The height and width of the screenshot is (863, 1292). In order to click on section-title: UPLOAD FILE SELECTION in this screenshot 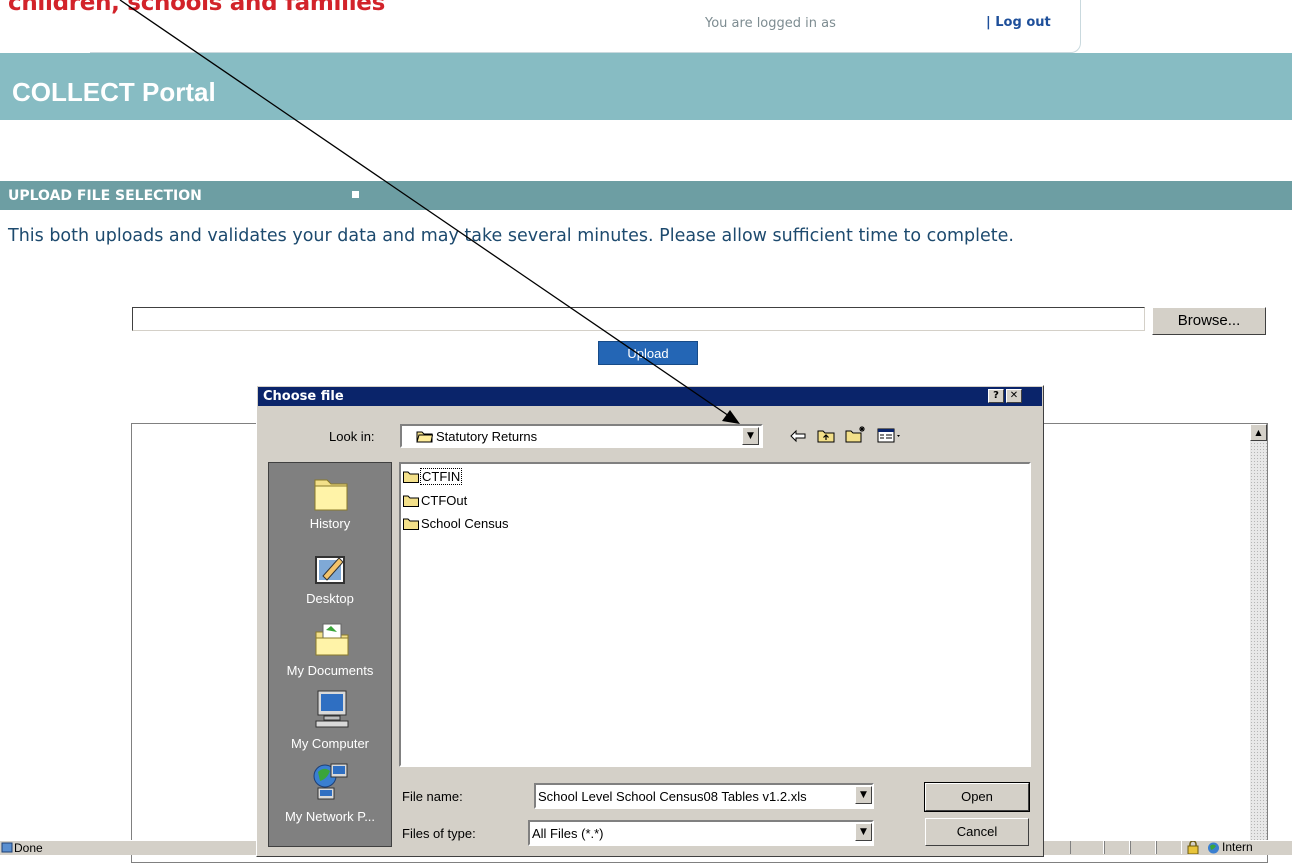, I will do `click(105, 196)`.